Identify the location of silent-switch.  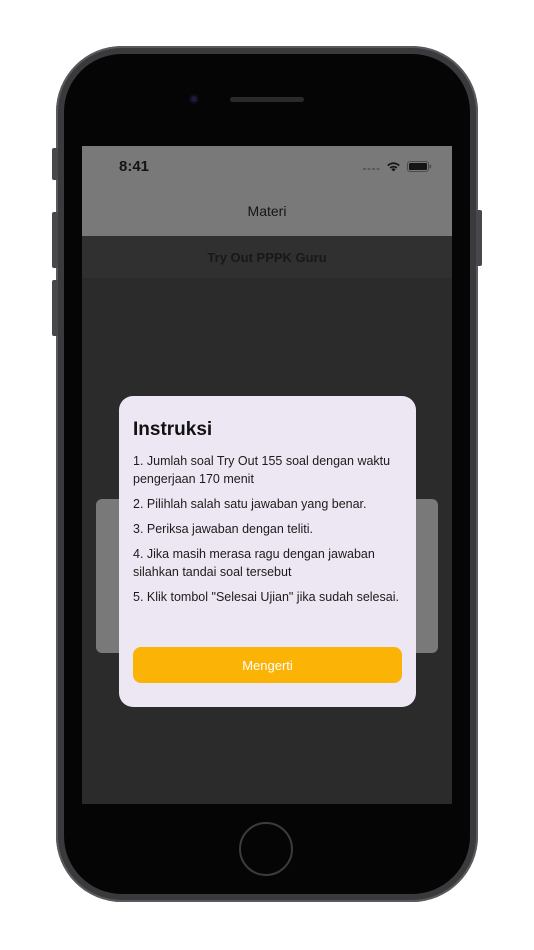
(55, 164).